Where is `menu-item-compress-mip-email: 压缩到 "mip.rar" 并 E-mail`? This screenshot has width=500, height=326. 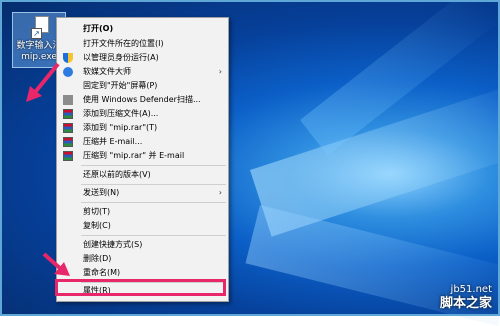
menu-item-compress-mip-email: 压缩到 "mip.rar" 并 E-mail is located at coordinates (142, 156).